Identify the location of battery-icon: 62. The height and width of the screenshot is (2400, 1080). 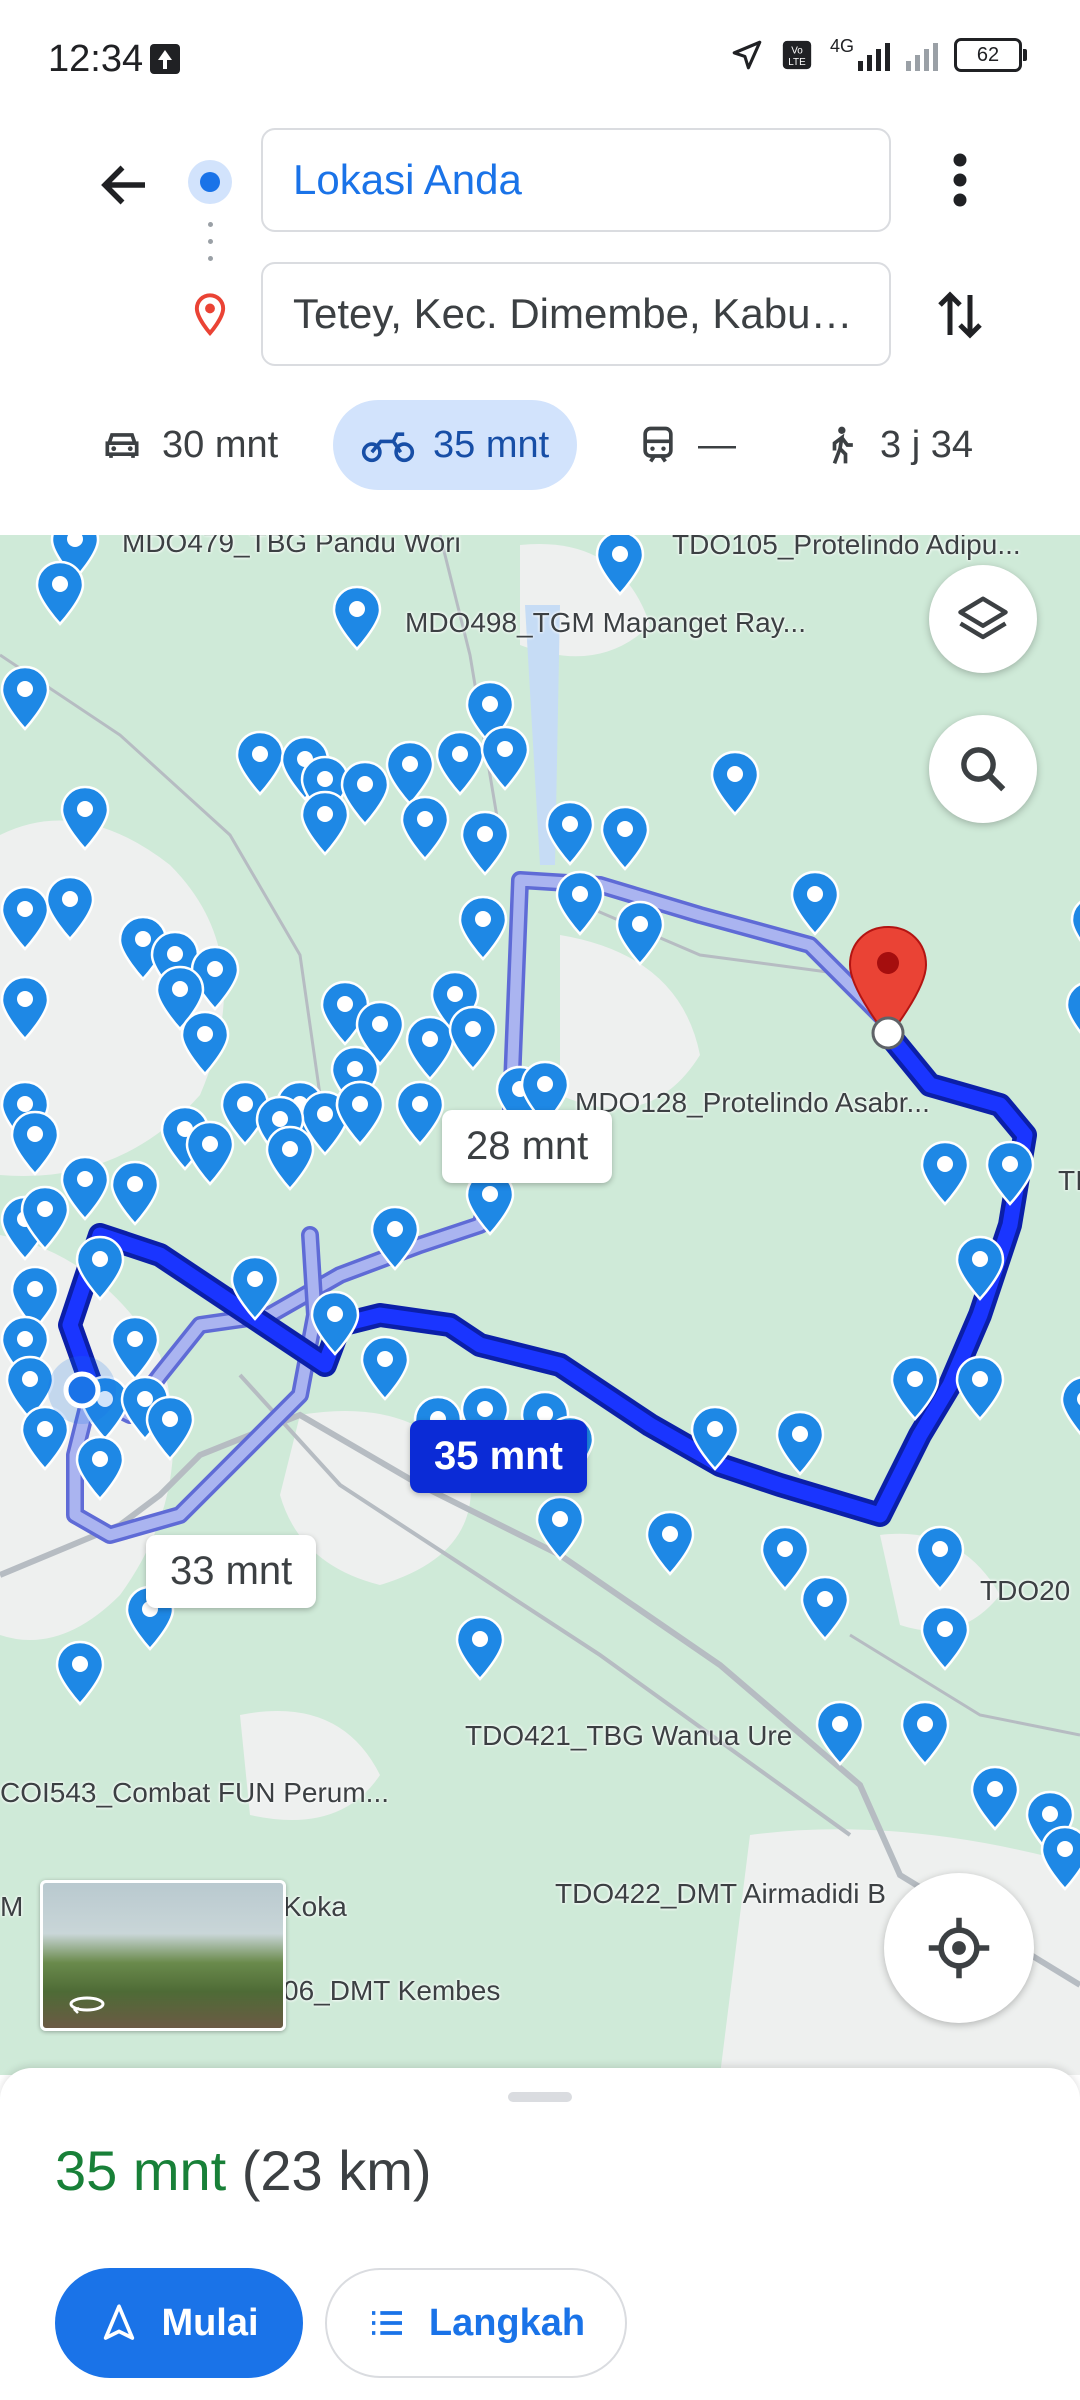
(990, 55).